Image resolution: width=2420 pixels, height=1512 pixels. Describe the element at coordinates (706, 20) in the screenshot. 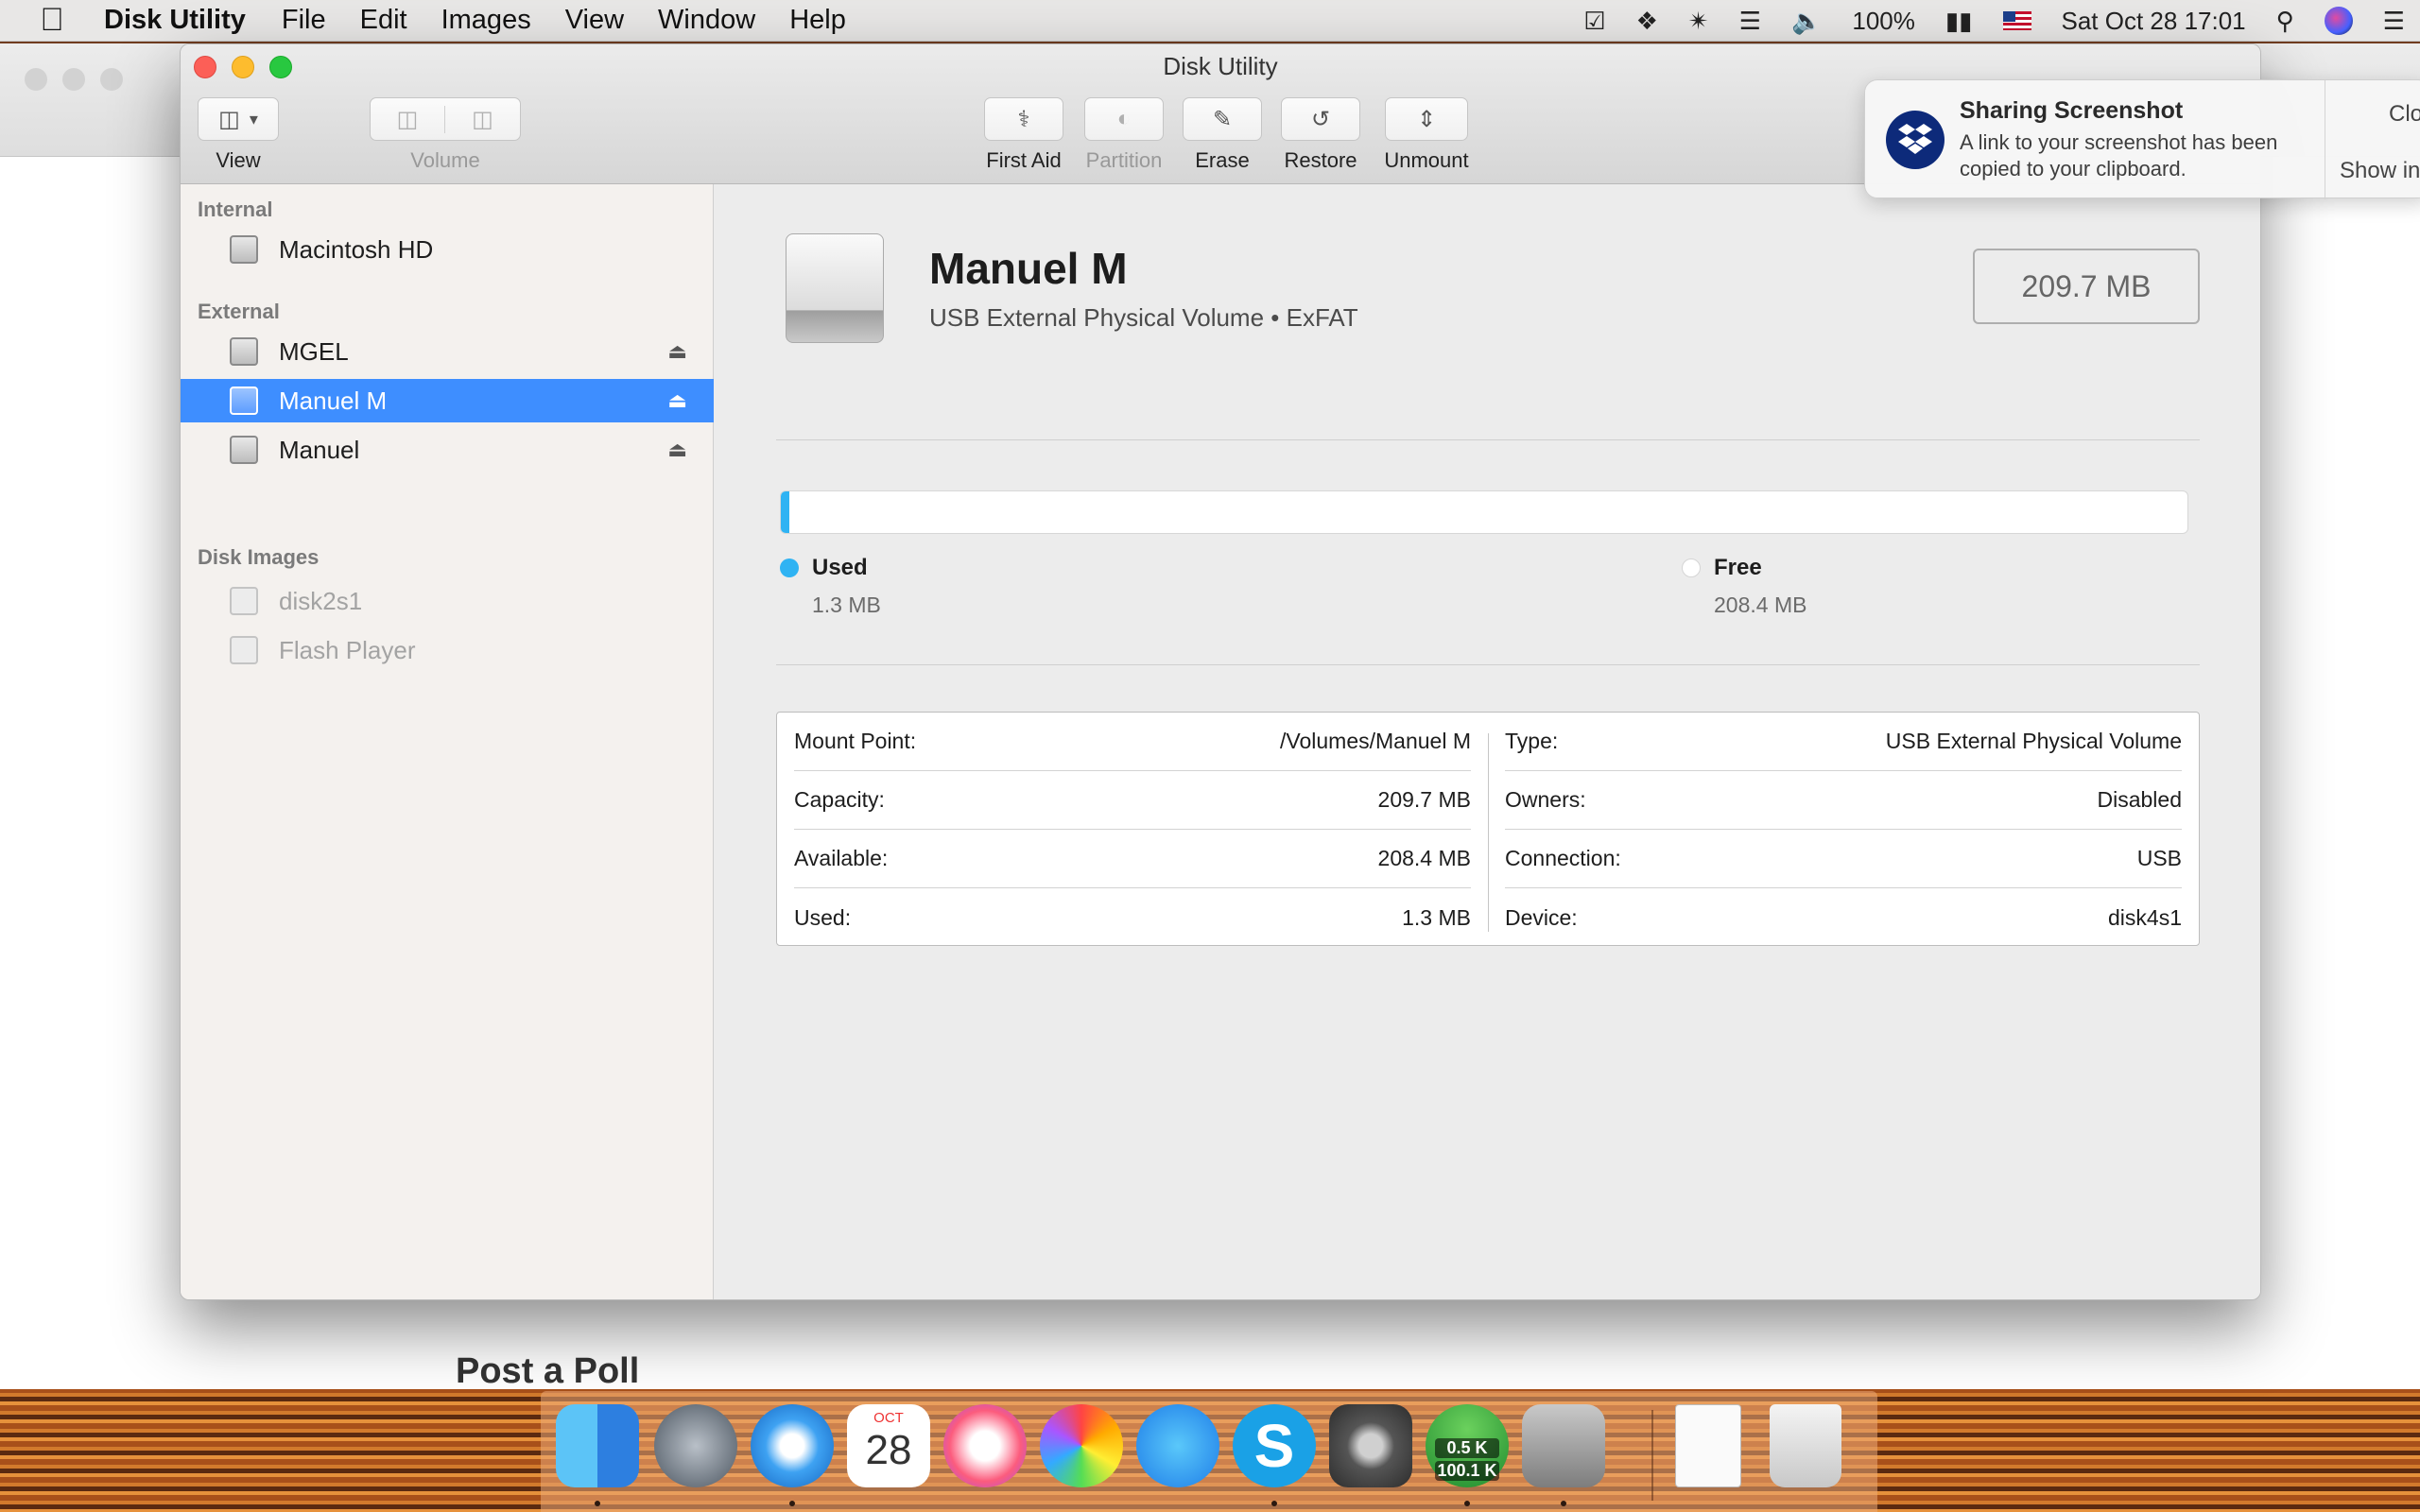

I see `menu-window: Window` at that location.